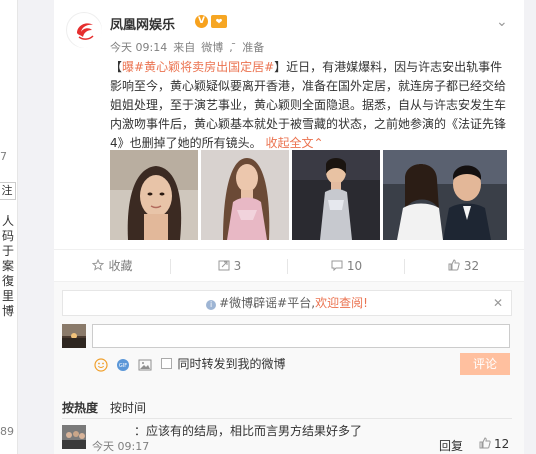 This screenshot has width=536, height=454. I want to click on emoji-icon, so click(101, 364).